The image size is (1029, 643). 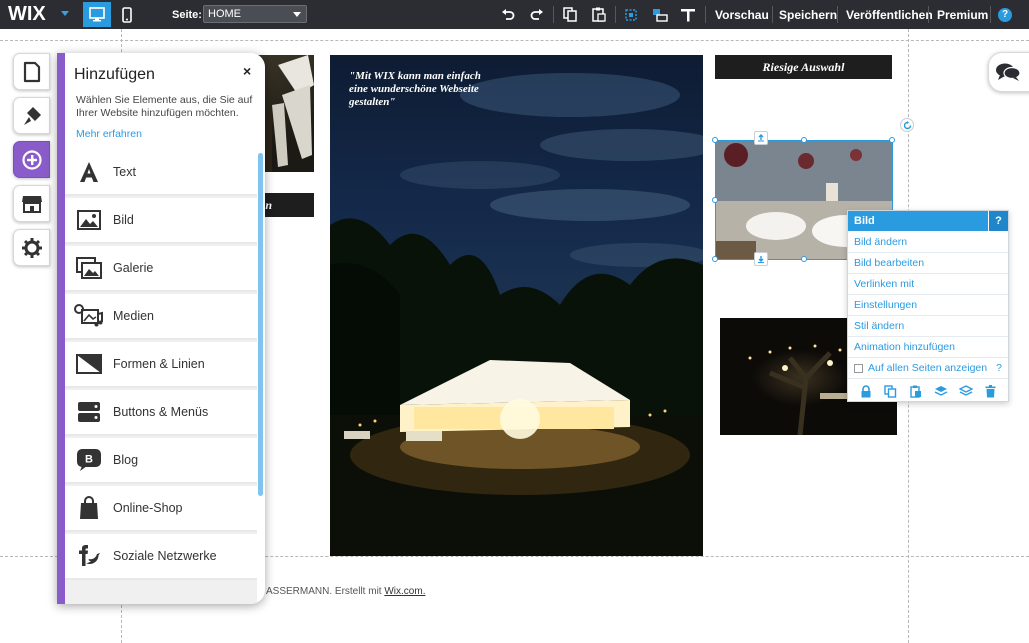 I want to click on add-item-image: Bild, so click(x=161, y=221).